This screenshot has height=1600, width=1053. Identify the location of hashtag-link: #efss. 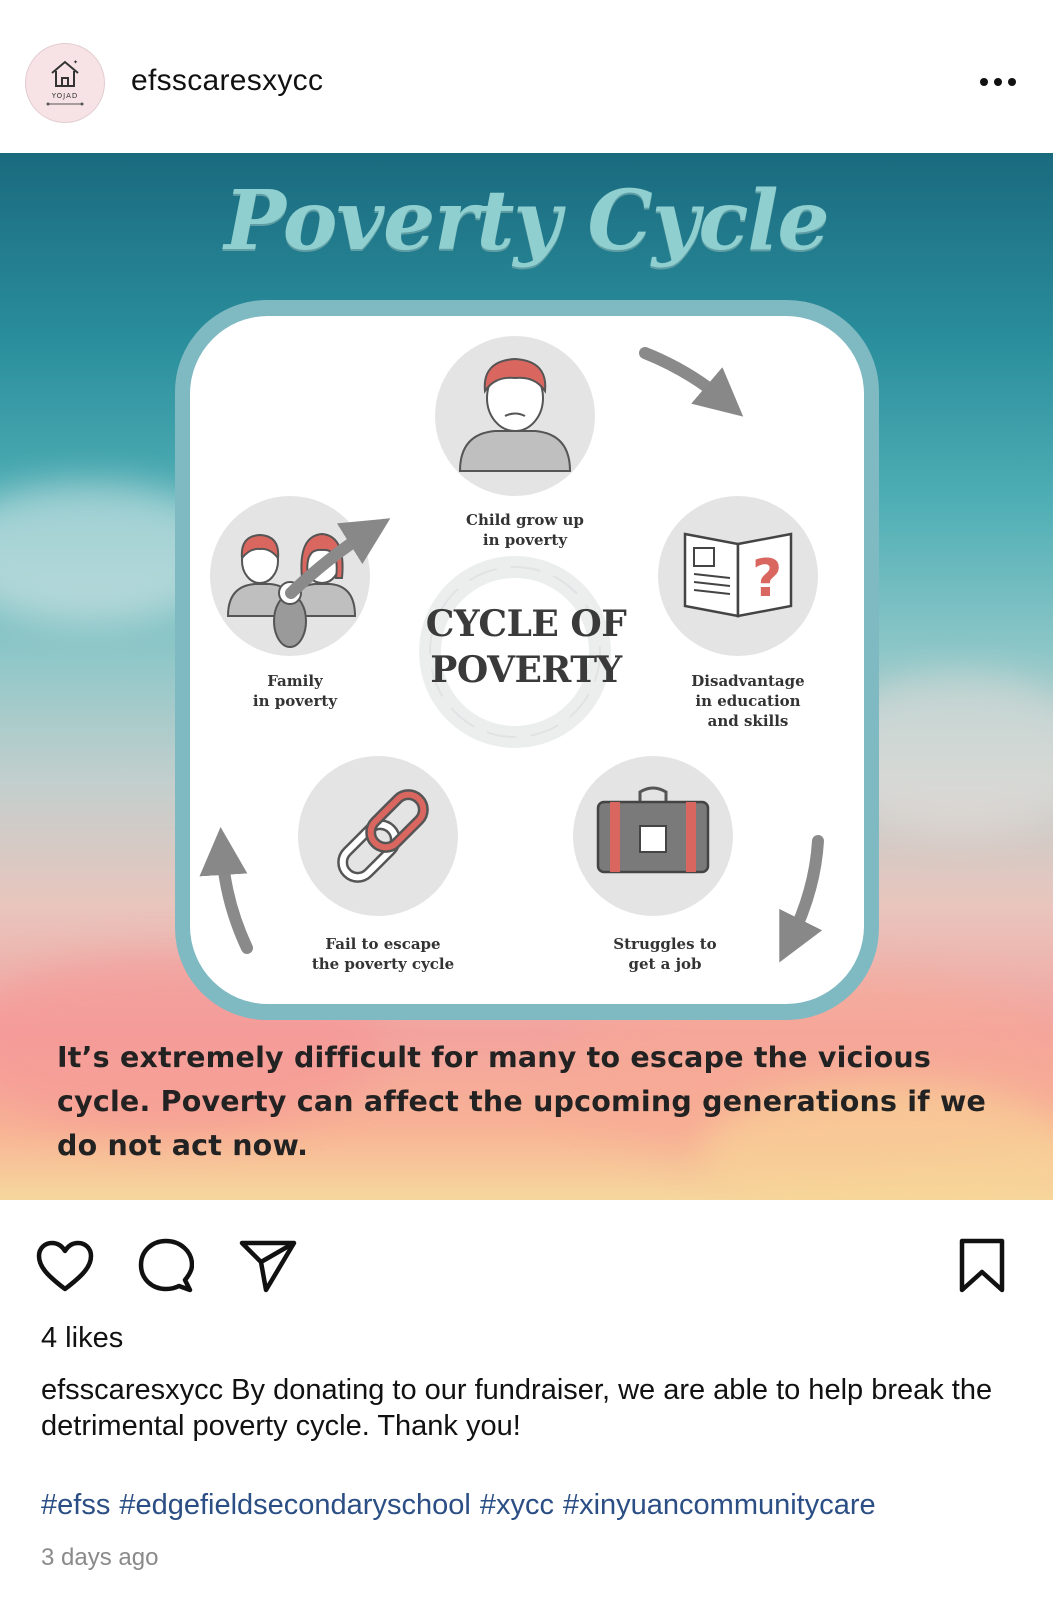
(75, 1505).